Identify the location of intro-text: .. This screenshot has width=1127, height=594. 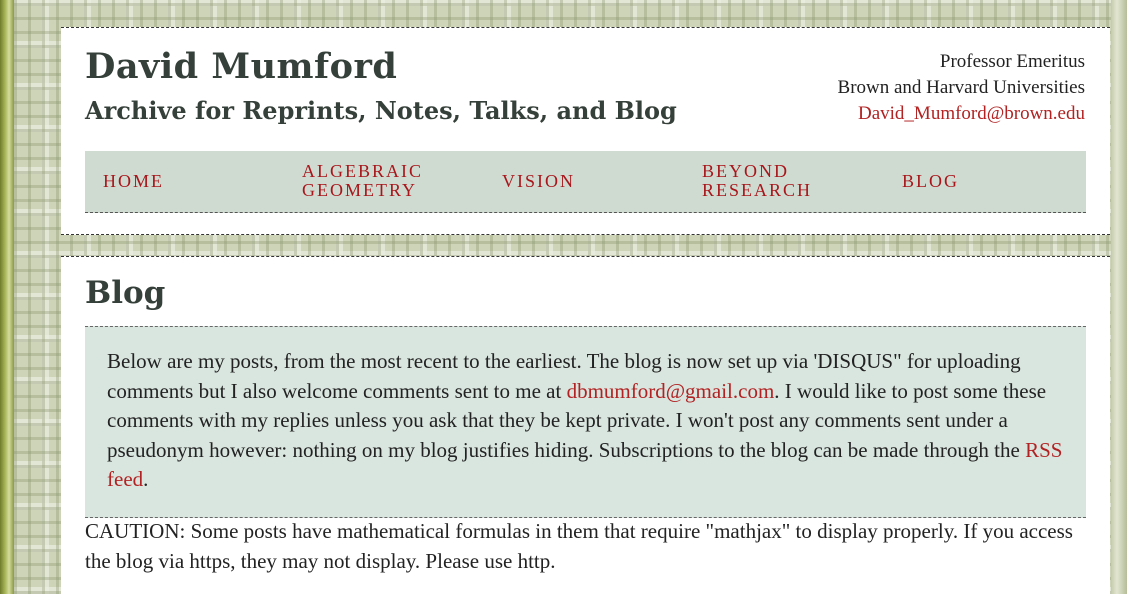
(146, 479).